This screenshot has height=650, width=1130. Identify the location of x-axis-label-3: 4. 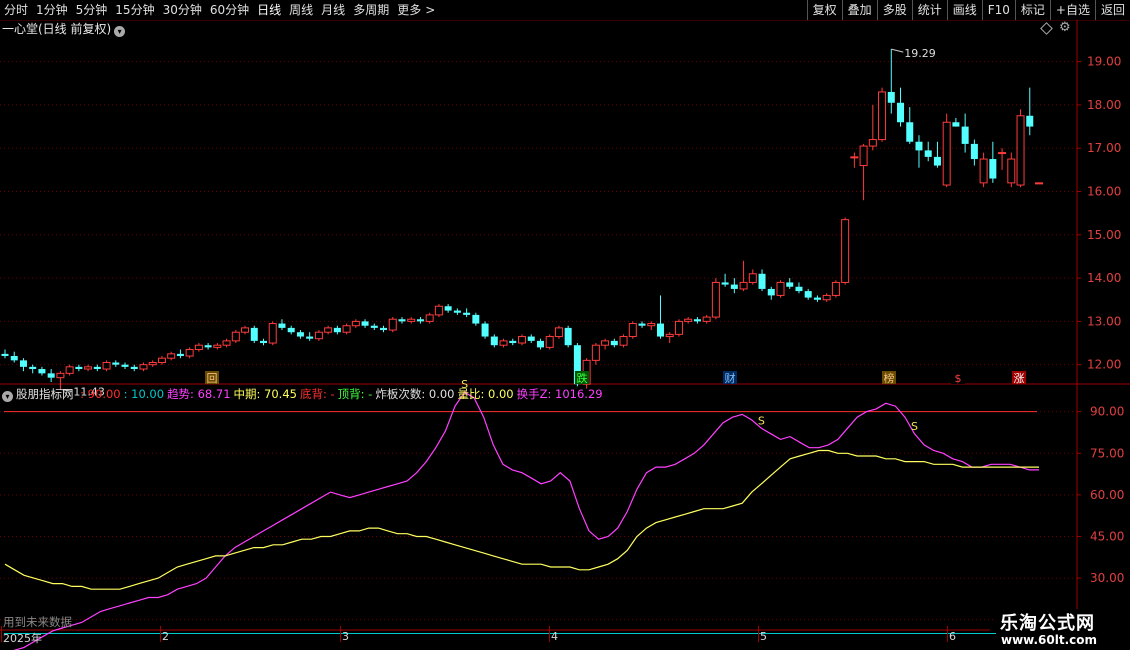
(554, 636).